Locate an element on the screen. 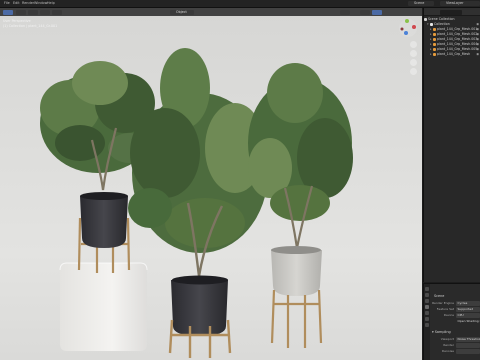 This screenshot has width=480, height=360. active-object-label: (1) Collection | plant_144_Gr.001 is located at coordinates (30, 26).